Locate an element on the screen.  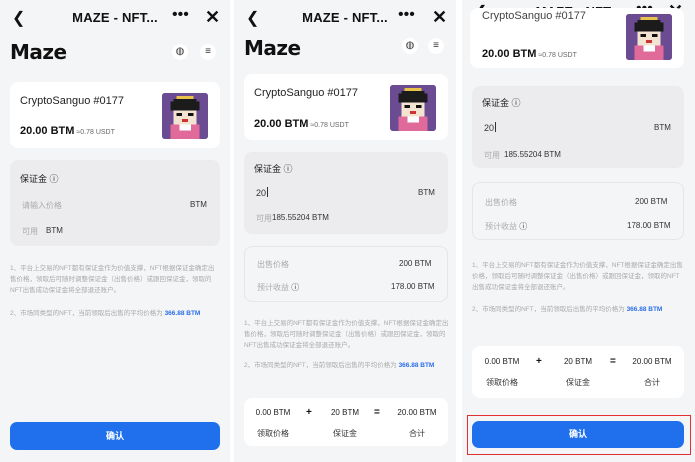
available-value: BTM is located at coordinates (54, 230).